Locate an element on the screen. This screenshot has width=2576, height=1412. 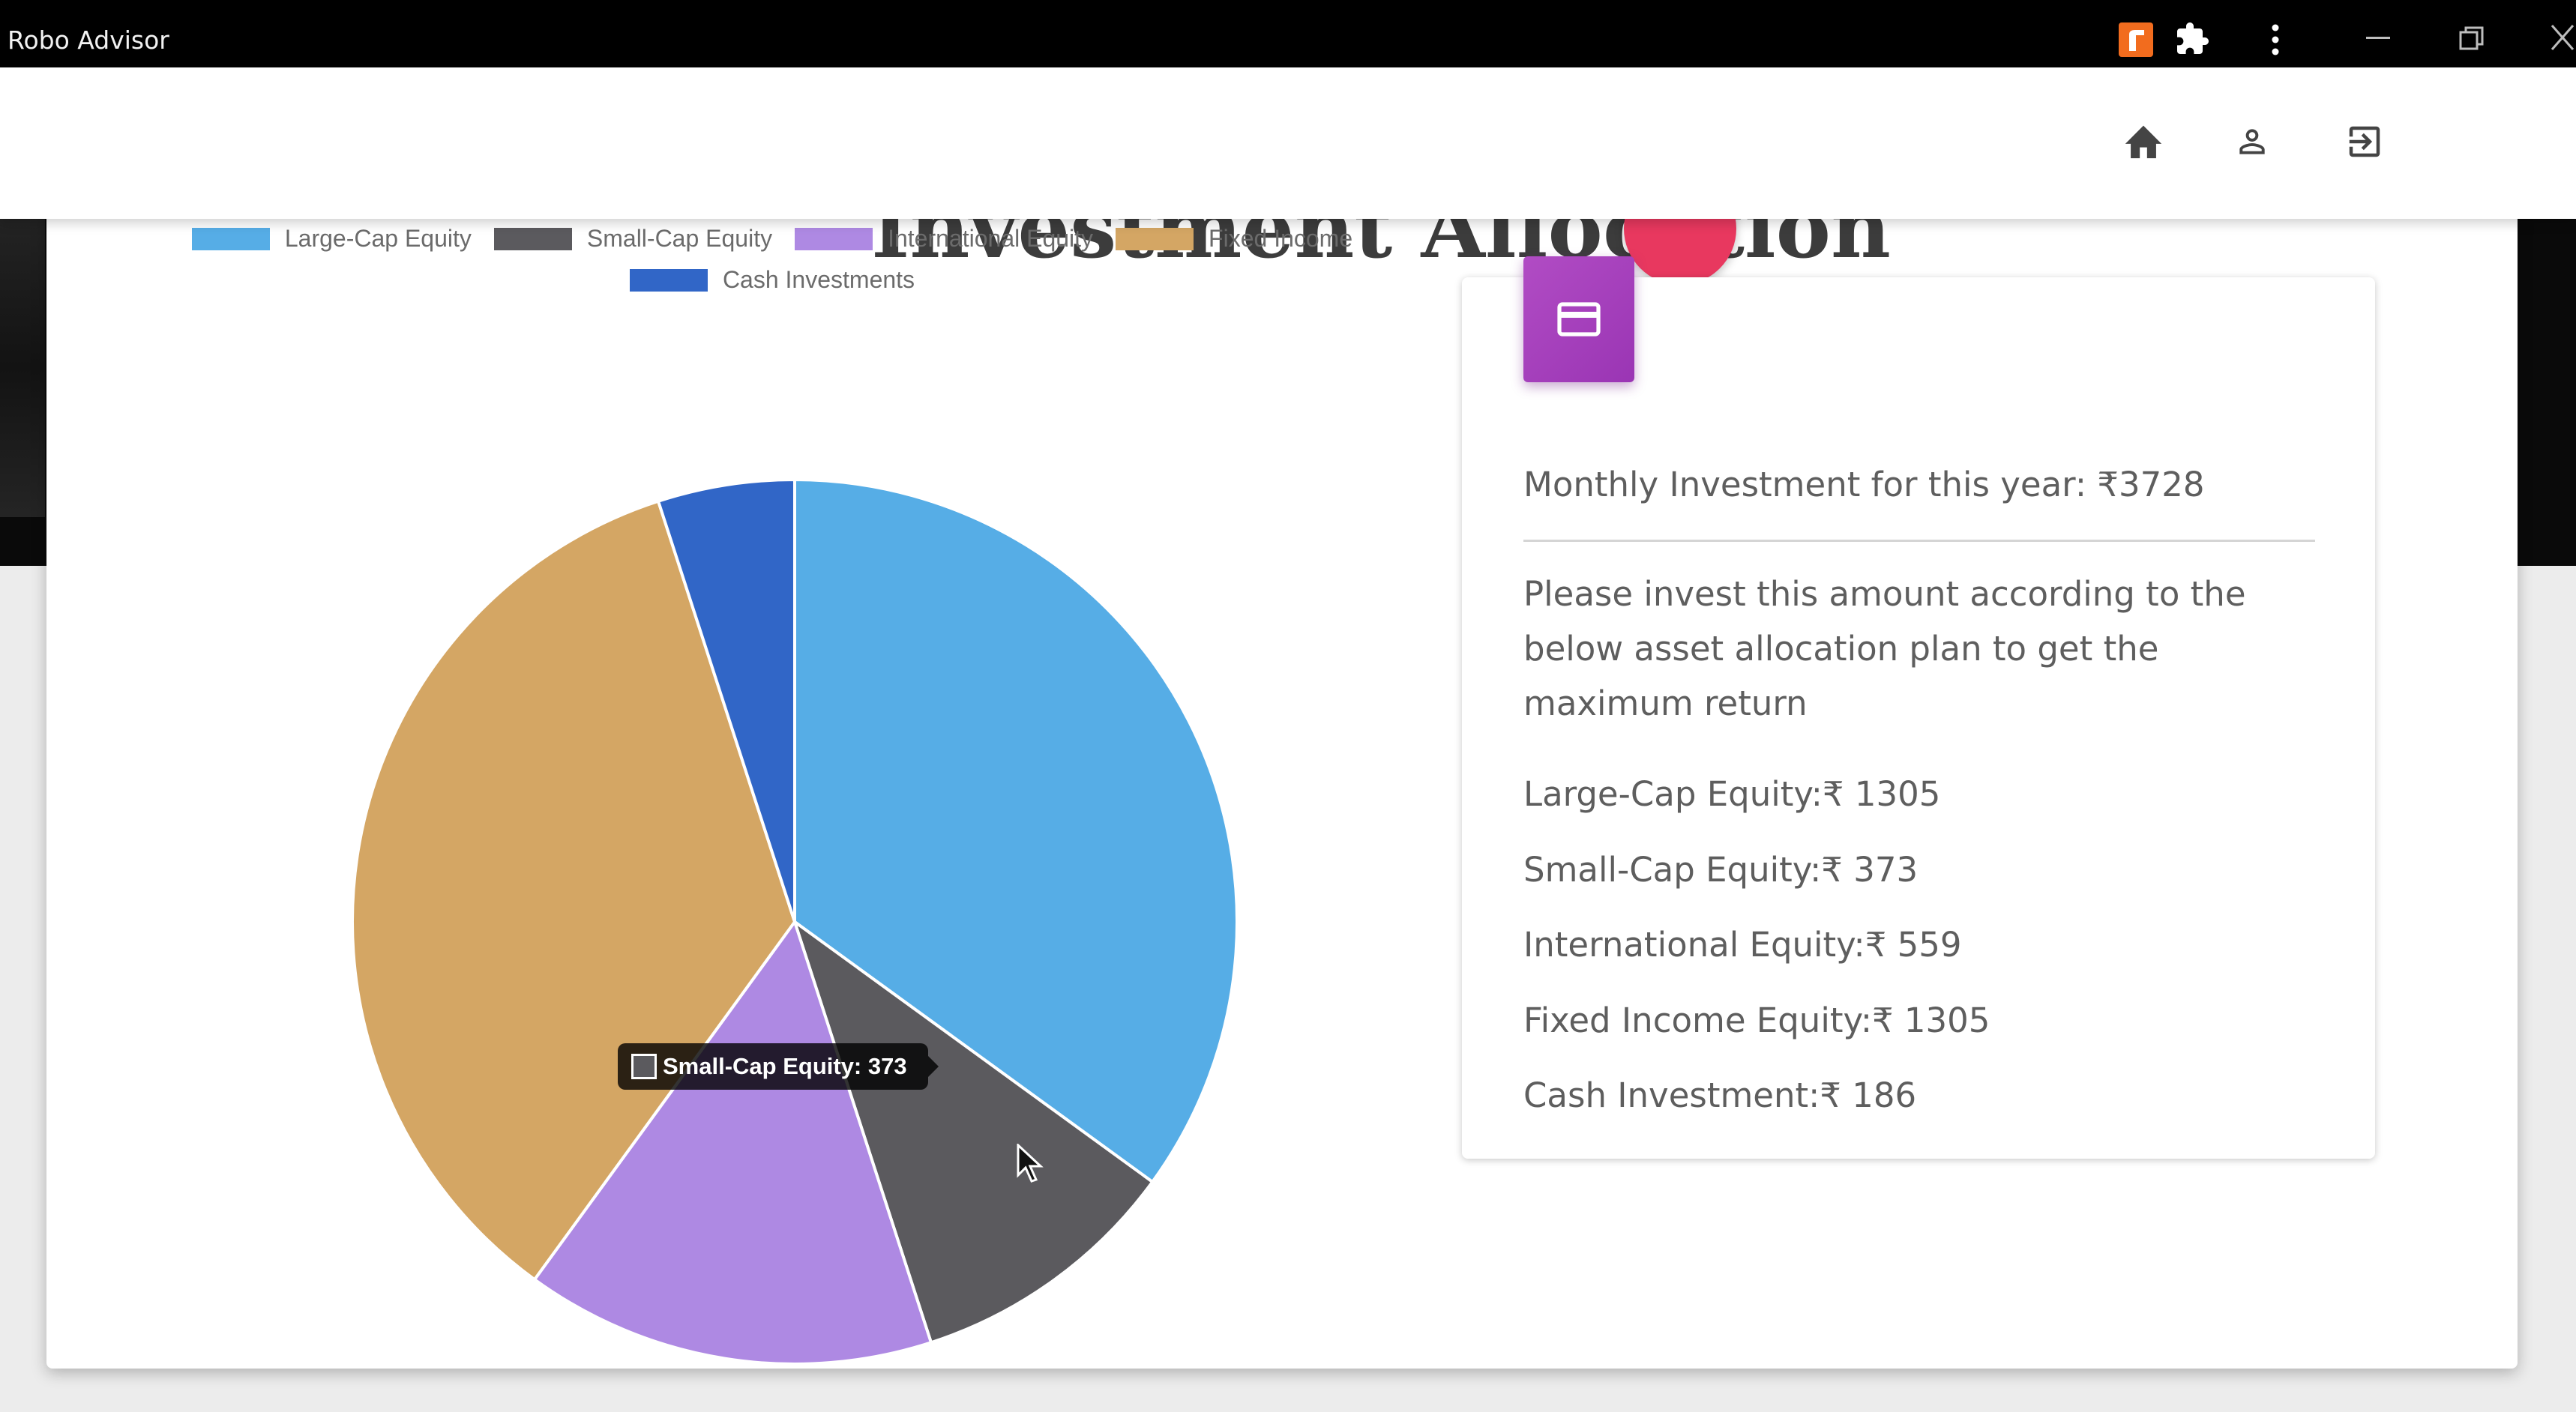
puzzle-icon is located at coordinates (2192, 39).